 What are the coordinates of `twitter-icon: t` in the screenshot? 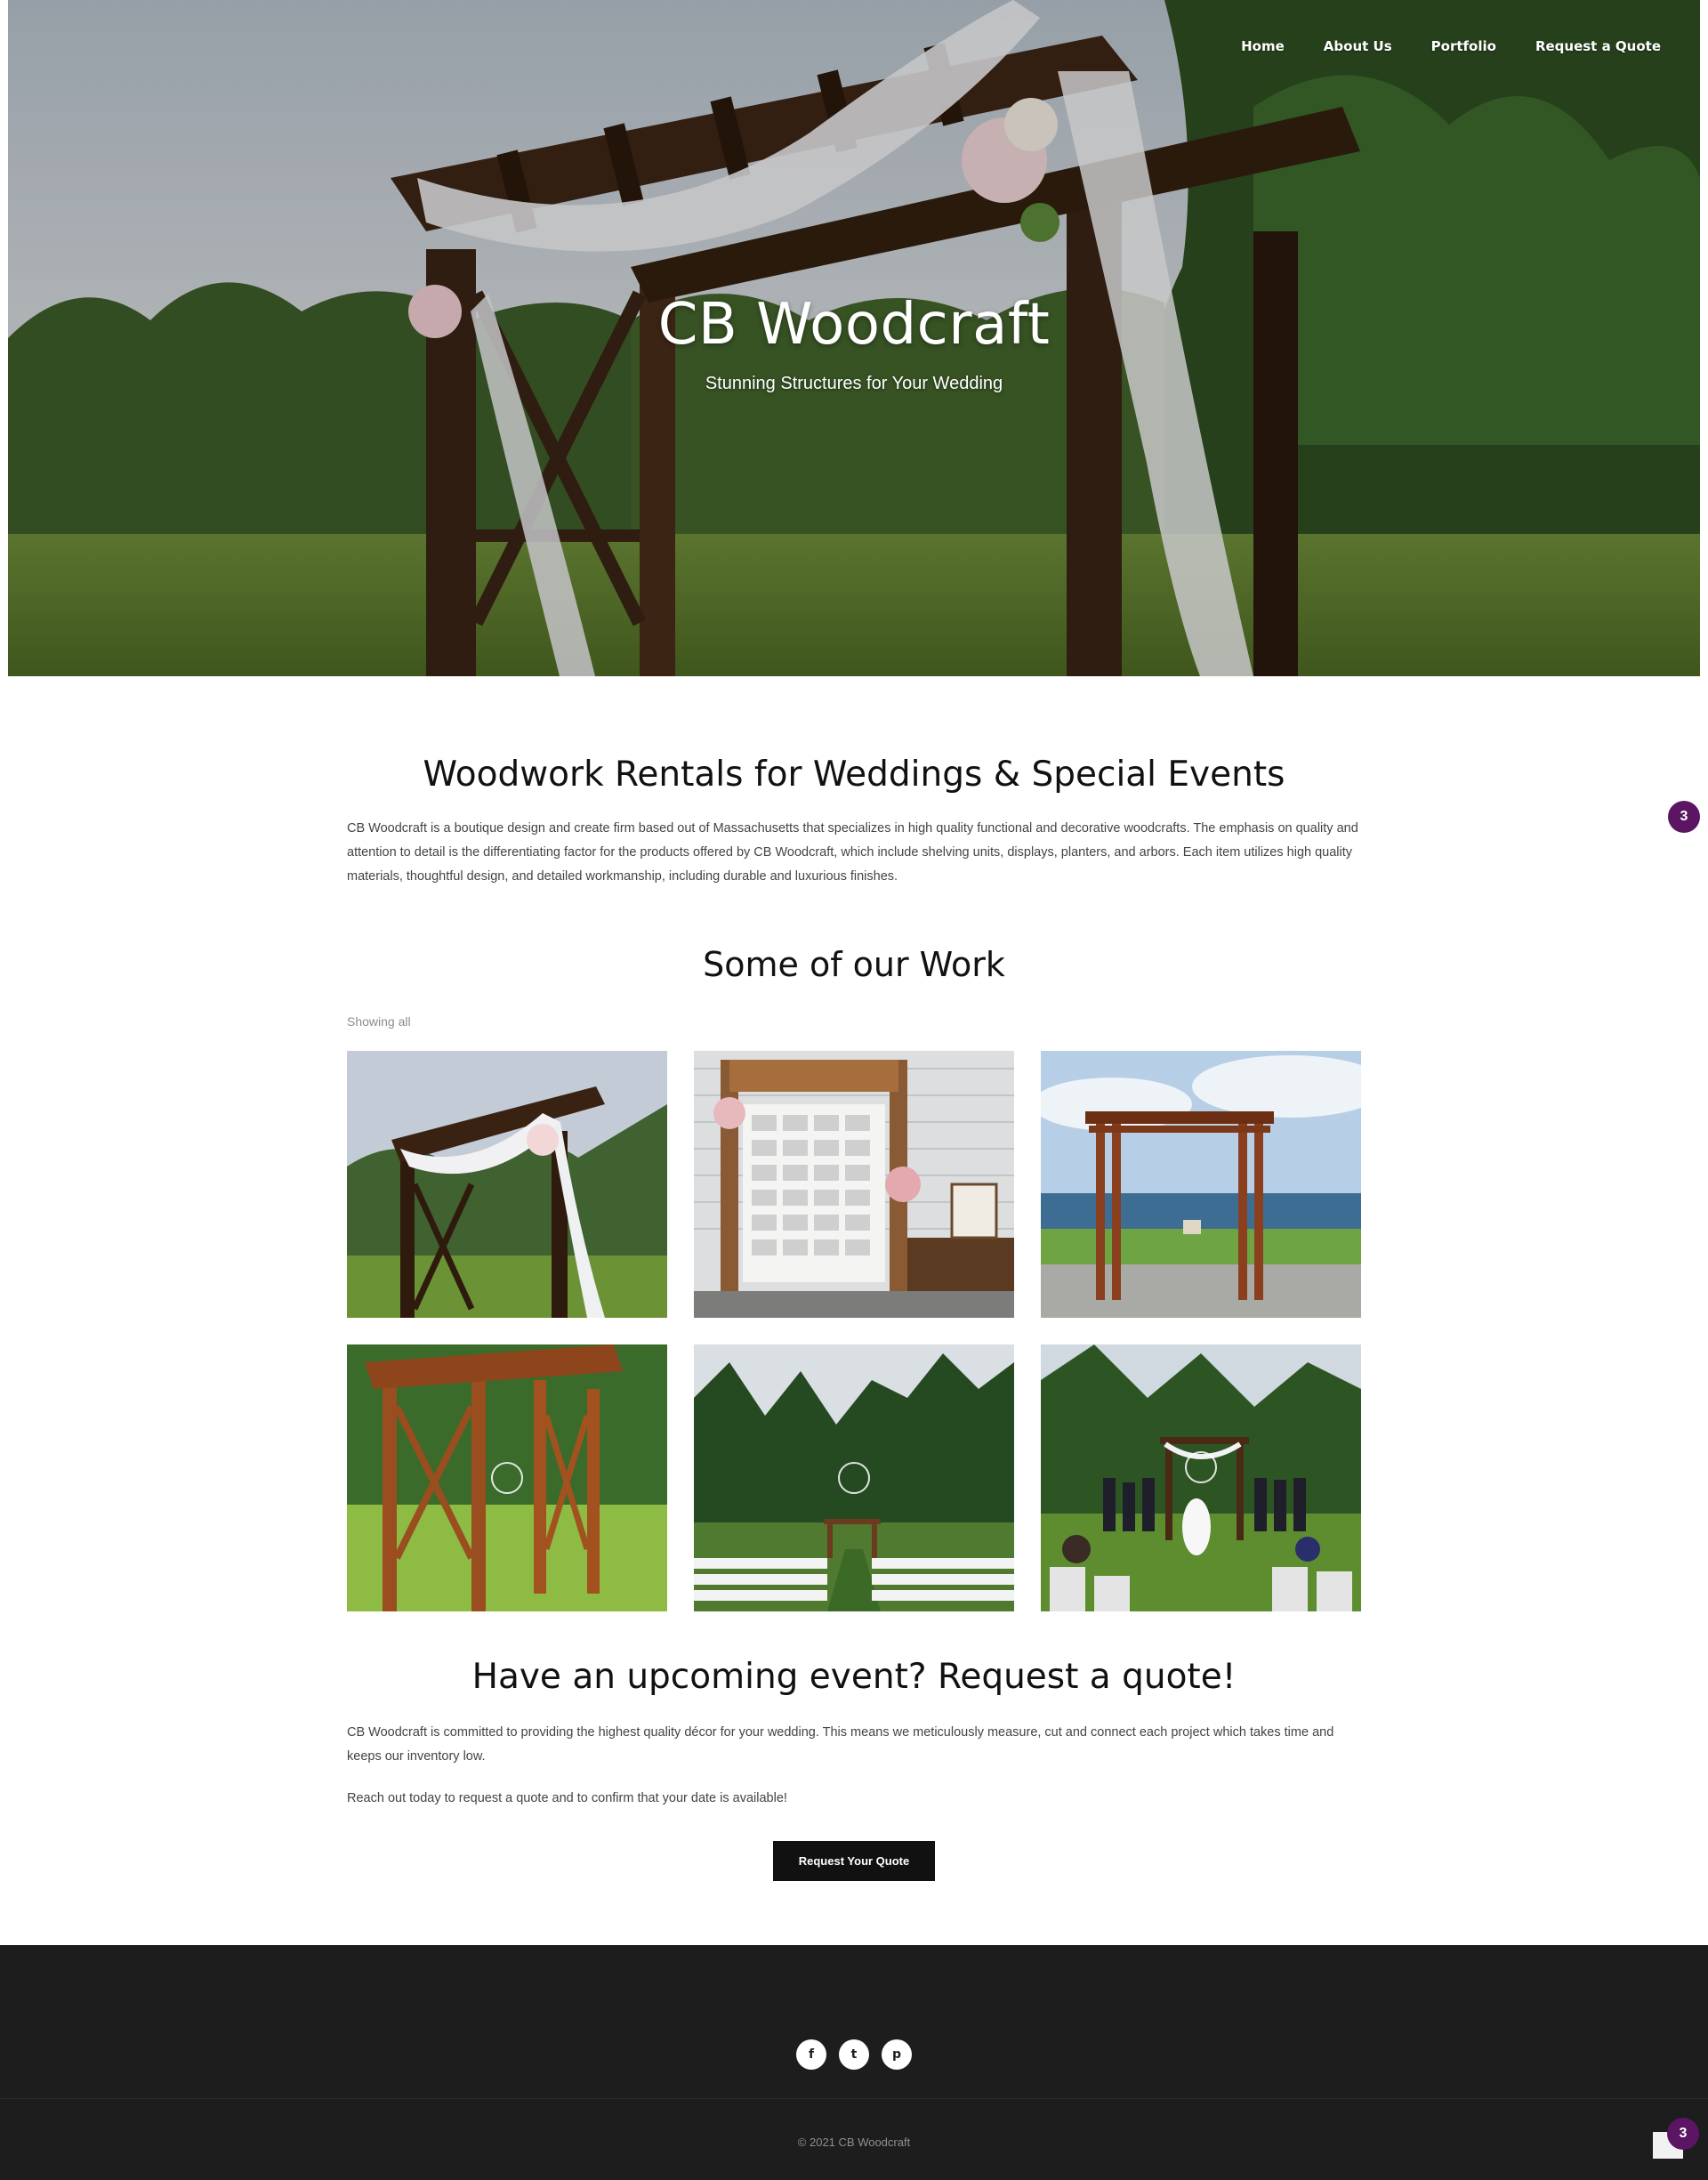 It's located at (854, 2054).